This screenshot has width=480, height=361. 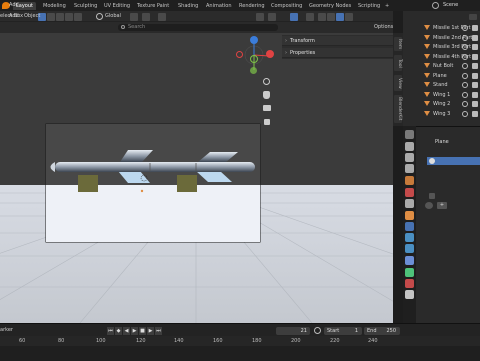 What do you see at coordinates (272, 17) in the screenshot?
I see `gizmo-toggle-icon` at bounding box center [272, 17].